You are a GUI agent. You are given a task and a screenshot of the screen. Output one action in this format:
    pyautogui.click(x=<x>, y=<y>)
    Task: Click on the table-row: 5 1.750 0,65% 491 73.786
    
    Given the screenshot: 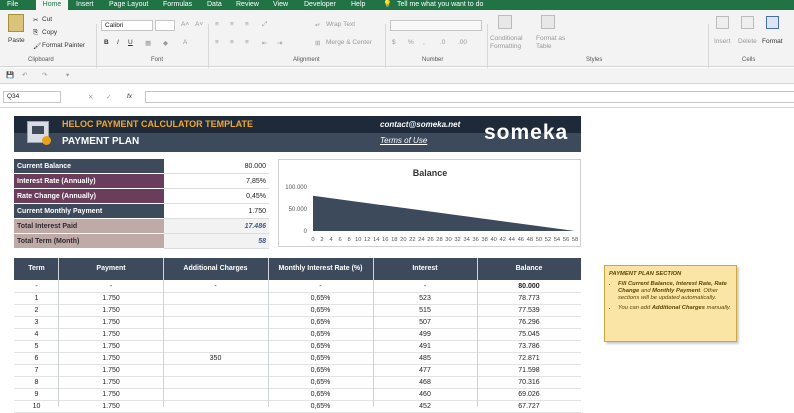 What is the action you would take?
    pyautogui.click(x=297, y=347)
    